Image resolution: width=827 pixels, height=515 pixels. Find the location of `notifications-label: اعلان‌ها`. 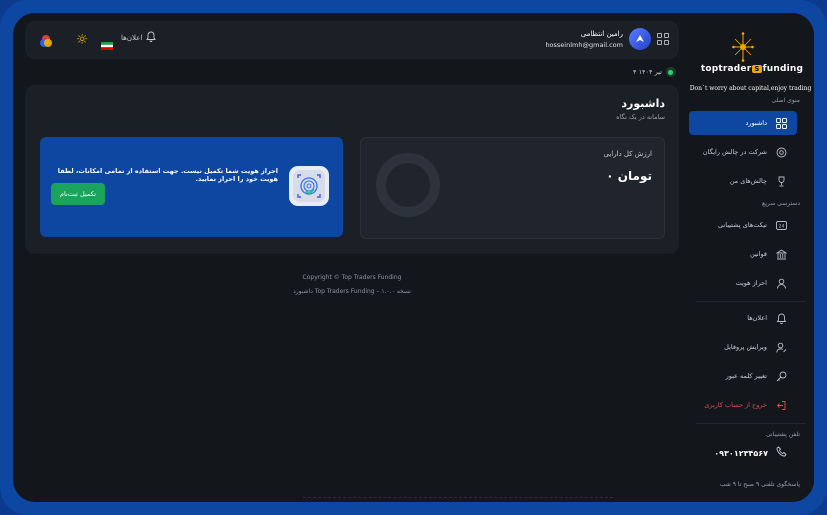

notifications-label: اعلان‌ها is located at coordinates (132, 38).